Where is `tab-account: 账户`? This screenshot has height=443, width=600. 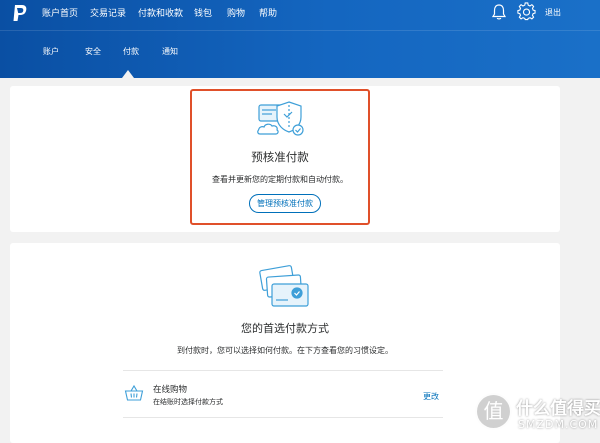
tab-account: 账户 is located at coordinates (51, 51).